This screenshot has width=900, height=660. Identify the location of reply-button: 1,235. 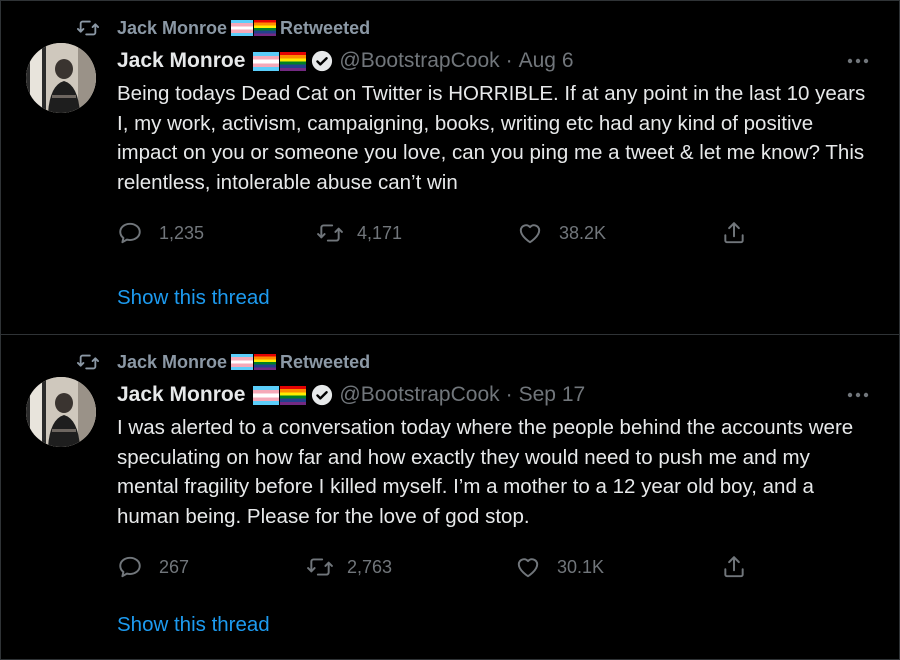
(160, 233).